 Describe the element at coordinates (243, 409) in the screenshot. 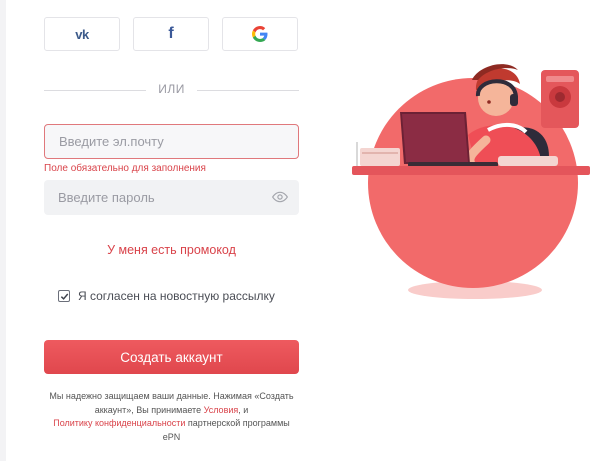

I see `legal-text-2: , и` at that location.